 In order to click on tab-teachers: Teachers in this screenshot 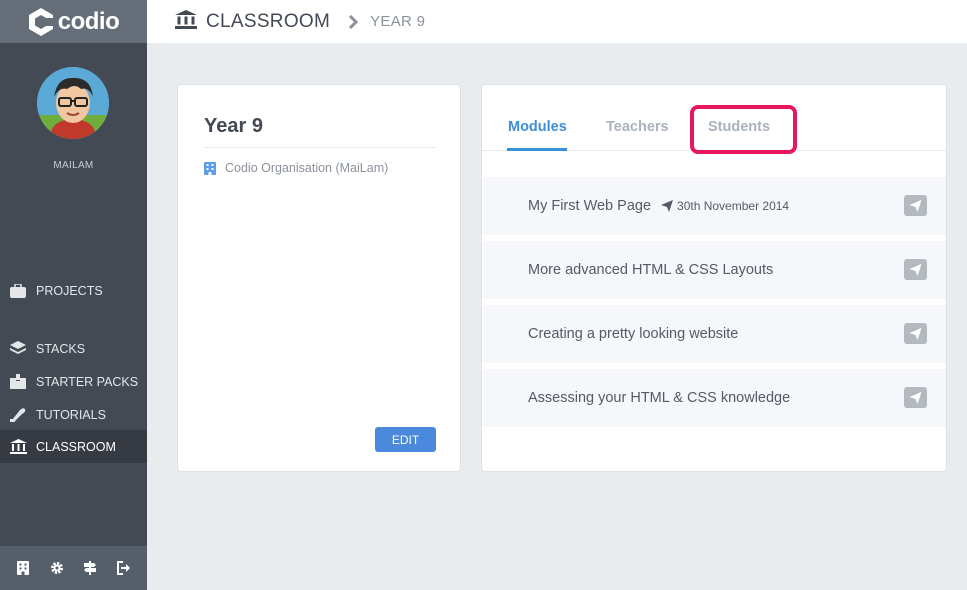, I will do `click(637, 127)`.